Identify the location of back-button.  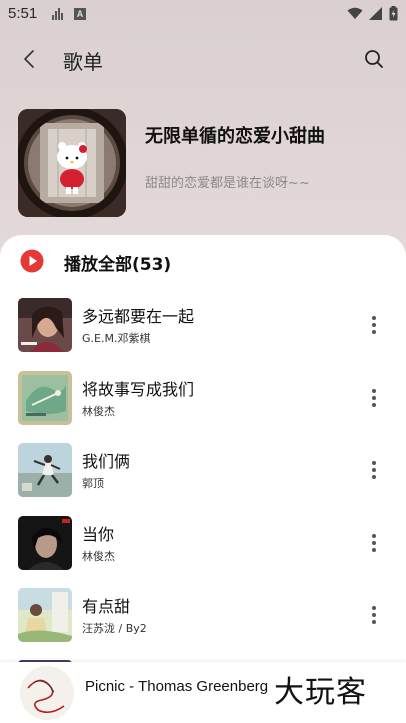
(29, 59).